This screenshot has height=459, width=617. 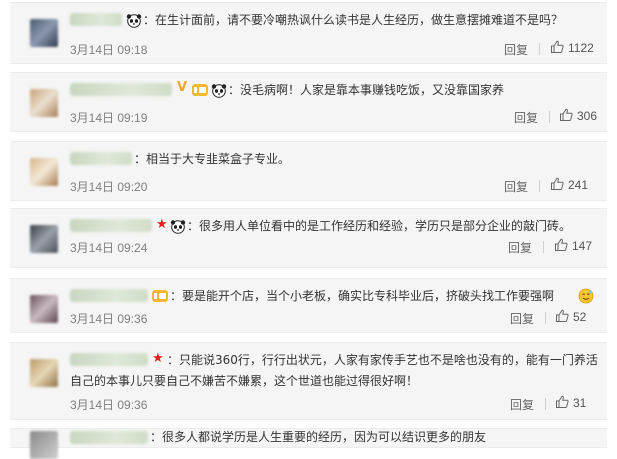 I want to click on like-count: 306, so click(x=587, y=116).